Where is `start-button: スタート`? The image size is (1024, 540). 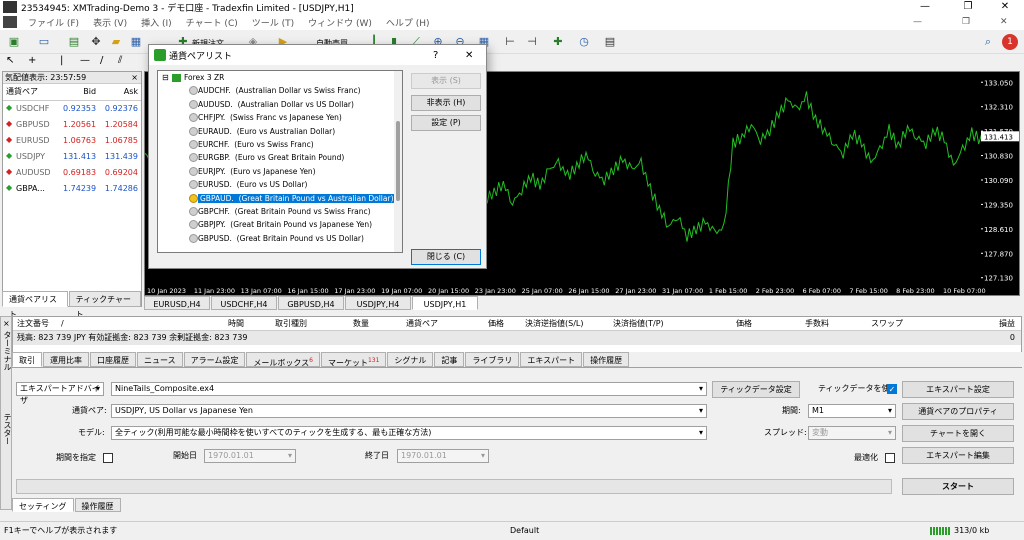 start-button: スタート is located at coordinates (958, 486).